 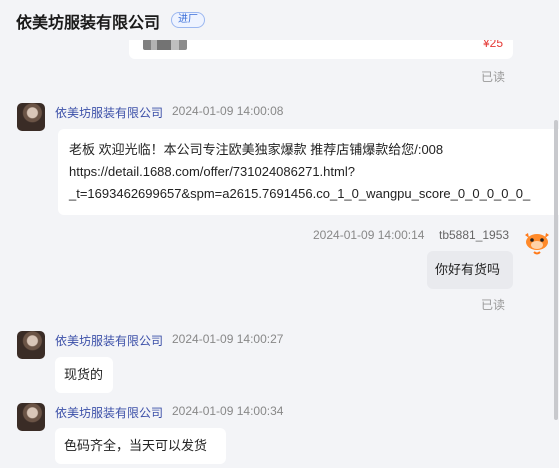 What do you see at coordinates (228, 339) in the screenshot?
I see `message-time: 2024-01-09 14:00:27` at bounding box center [228, 339].